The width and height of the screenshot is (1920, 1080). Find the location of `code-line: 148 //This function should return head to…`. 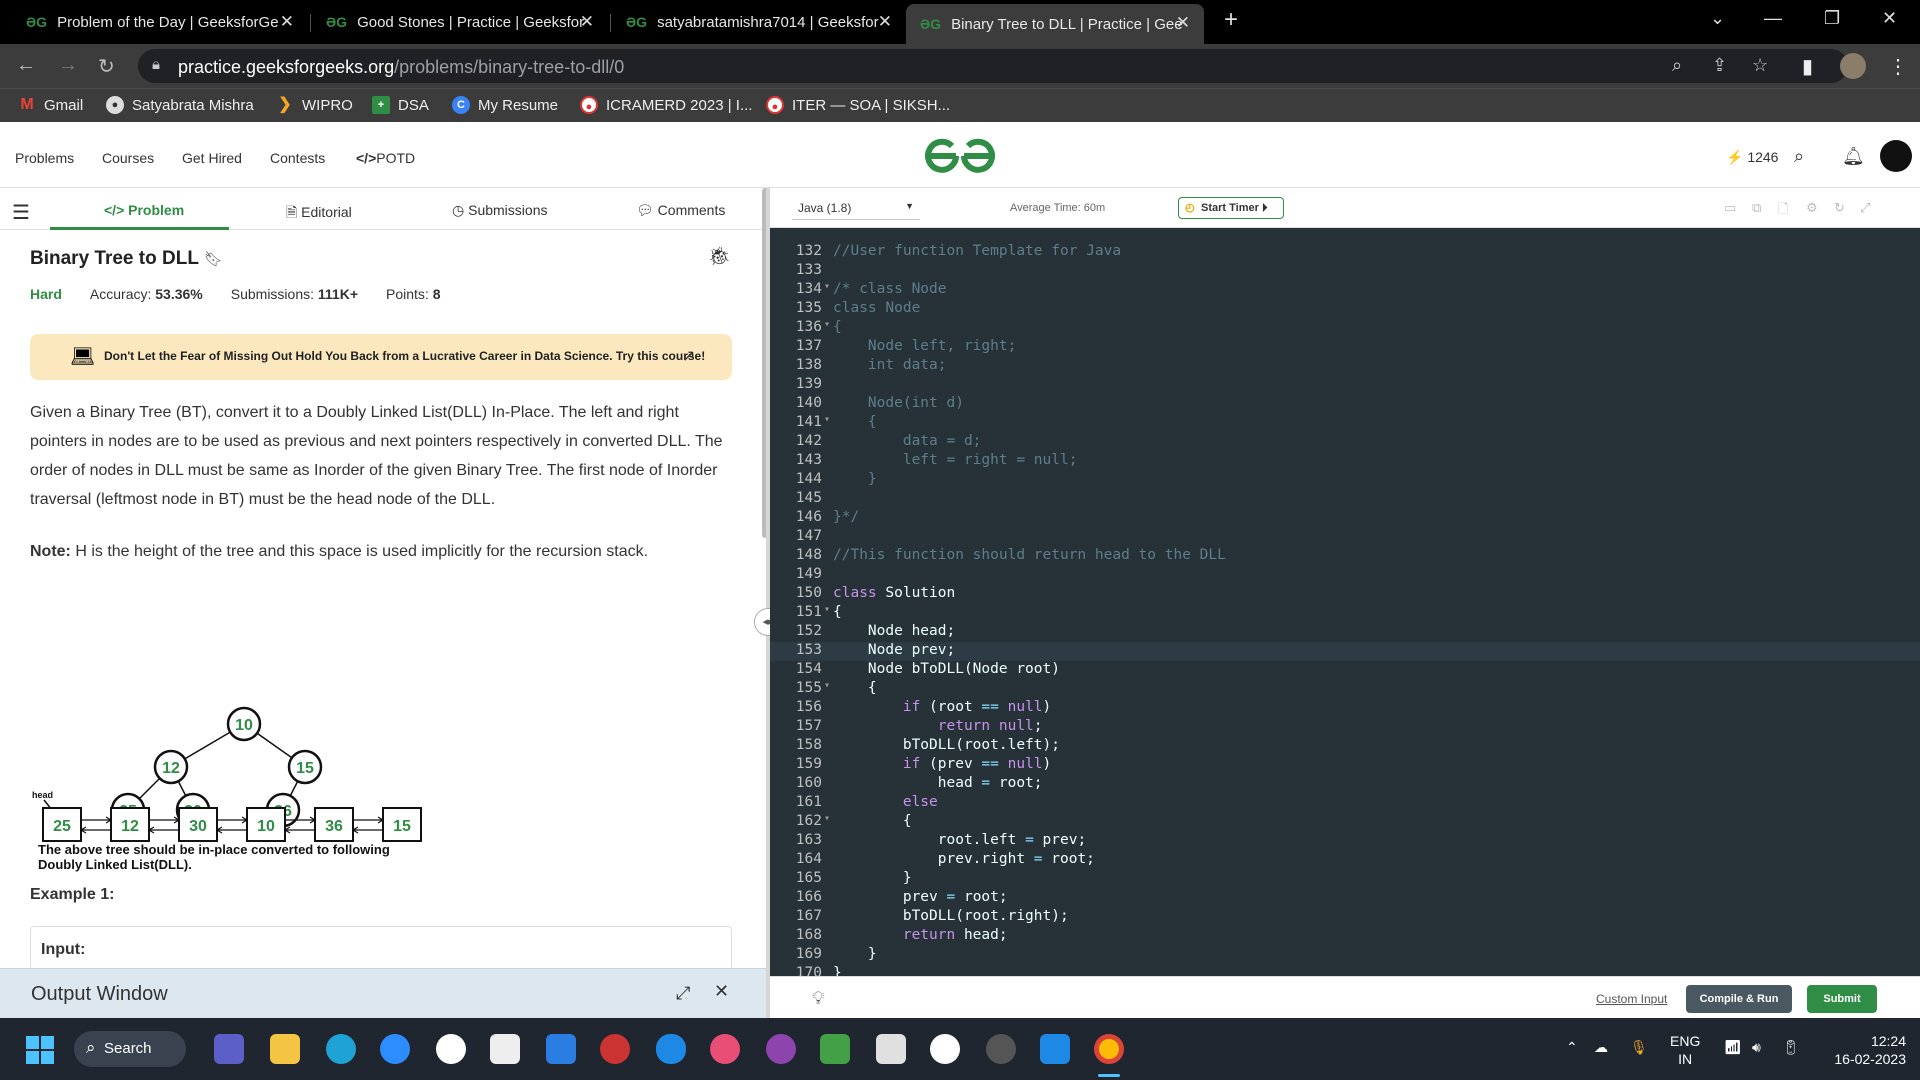

code-line: 148 //This function should return head to… is located at coordinates (1345, 556).